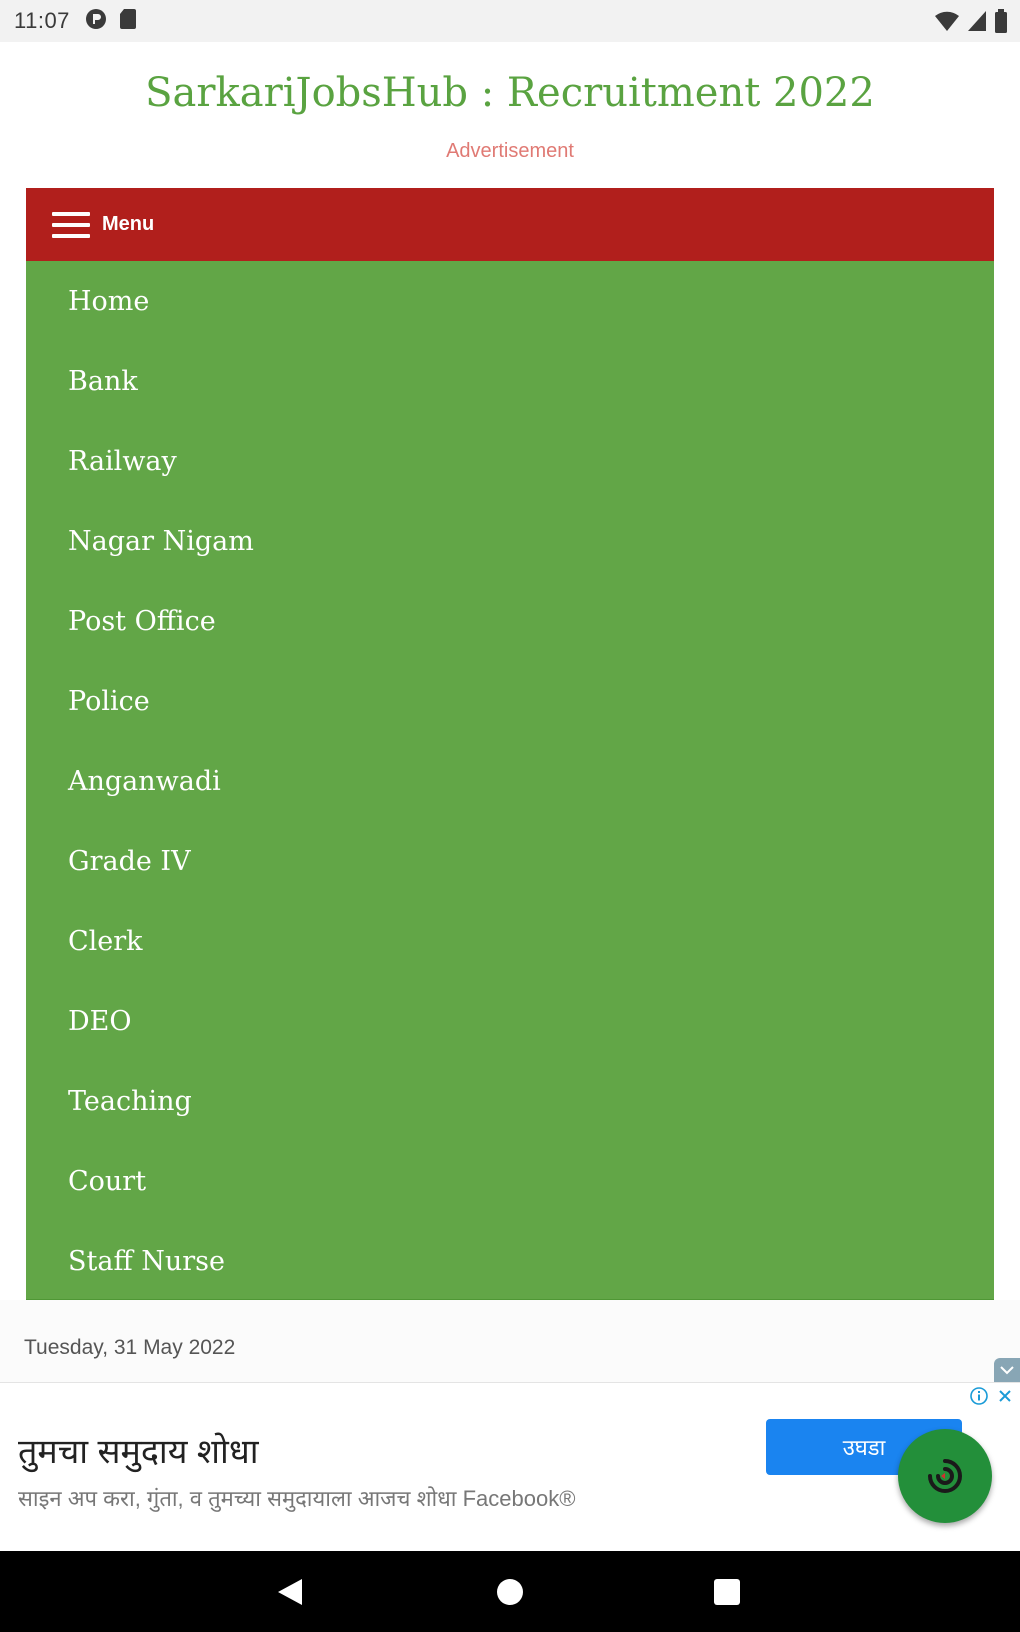 This screenshot has width=1020, height=1632. What do you see at coordinates (510, 461) in the screenshot?
I see `menu-item-railway: Railway` at bounding box center [510, 461].